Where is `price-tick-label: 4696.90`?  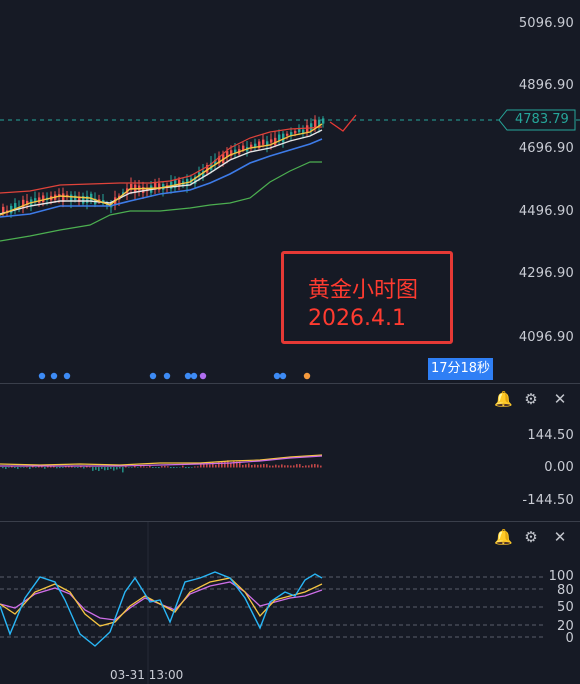 price-tick-label: 4696.90 is located at coordinates (546, 148).